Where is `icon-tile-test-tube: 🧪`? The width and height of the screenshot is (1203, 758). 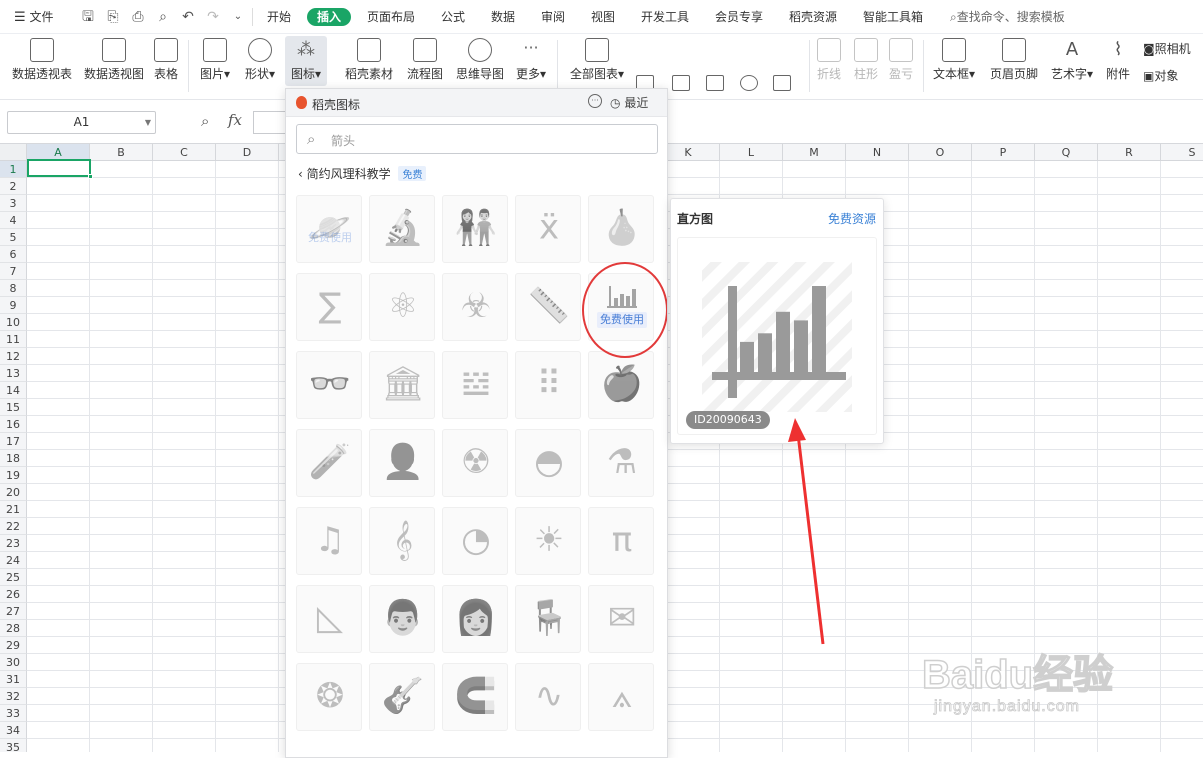
icon-tile-test-tube: 🧪 is located at coordinates (329, 463).